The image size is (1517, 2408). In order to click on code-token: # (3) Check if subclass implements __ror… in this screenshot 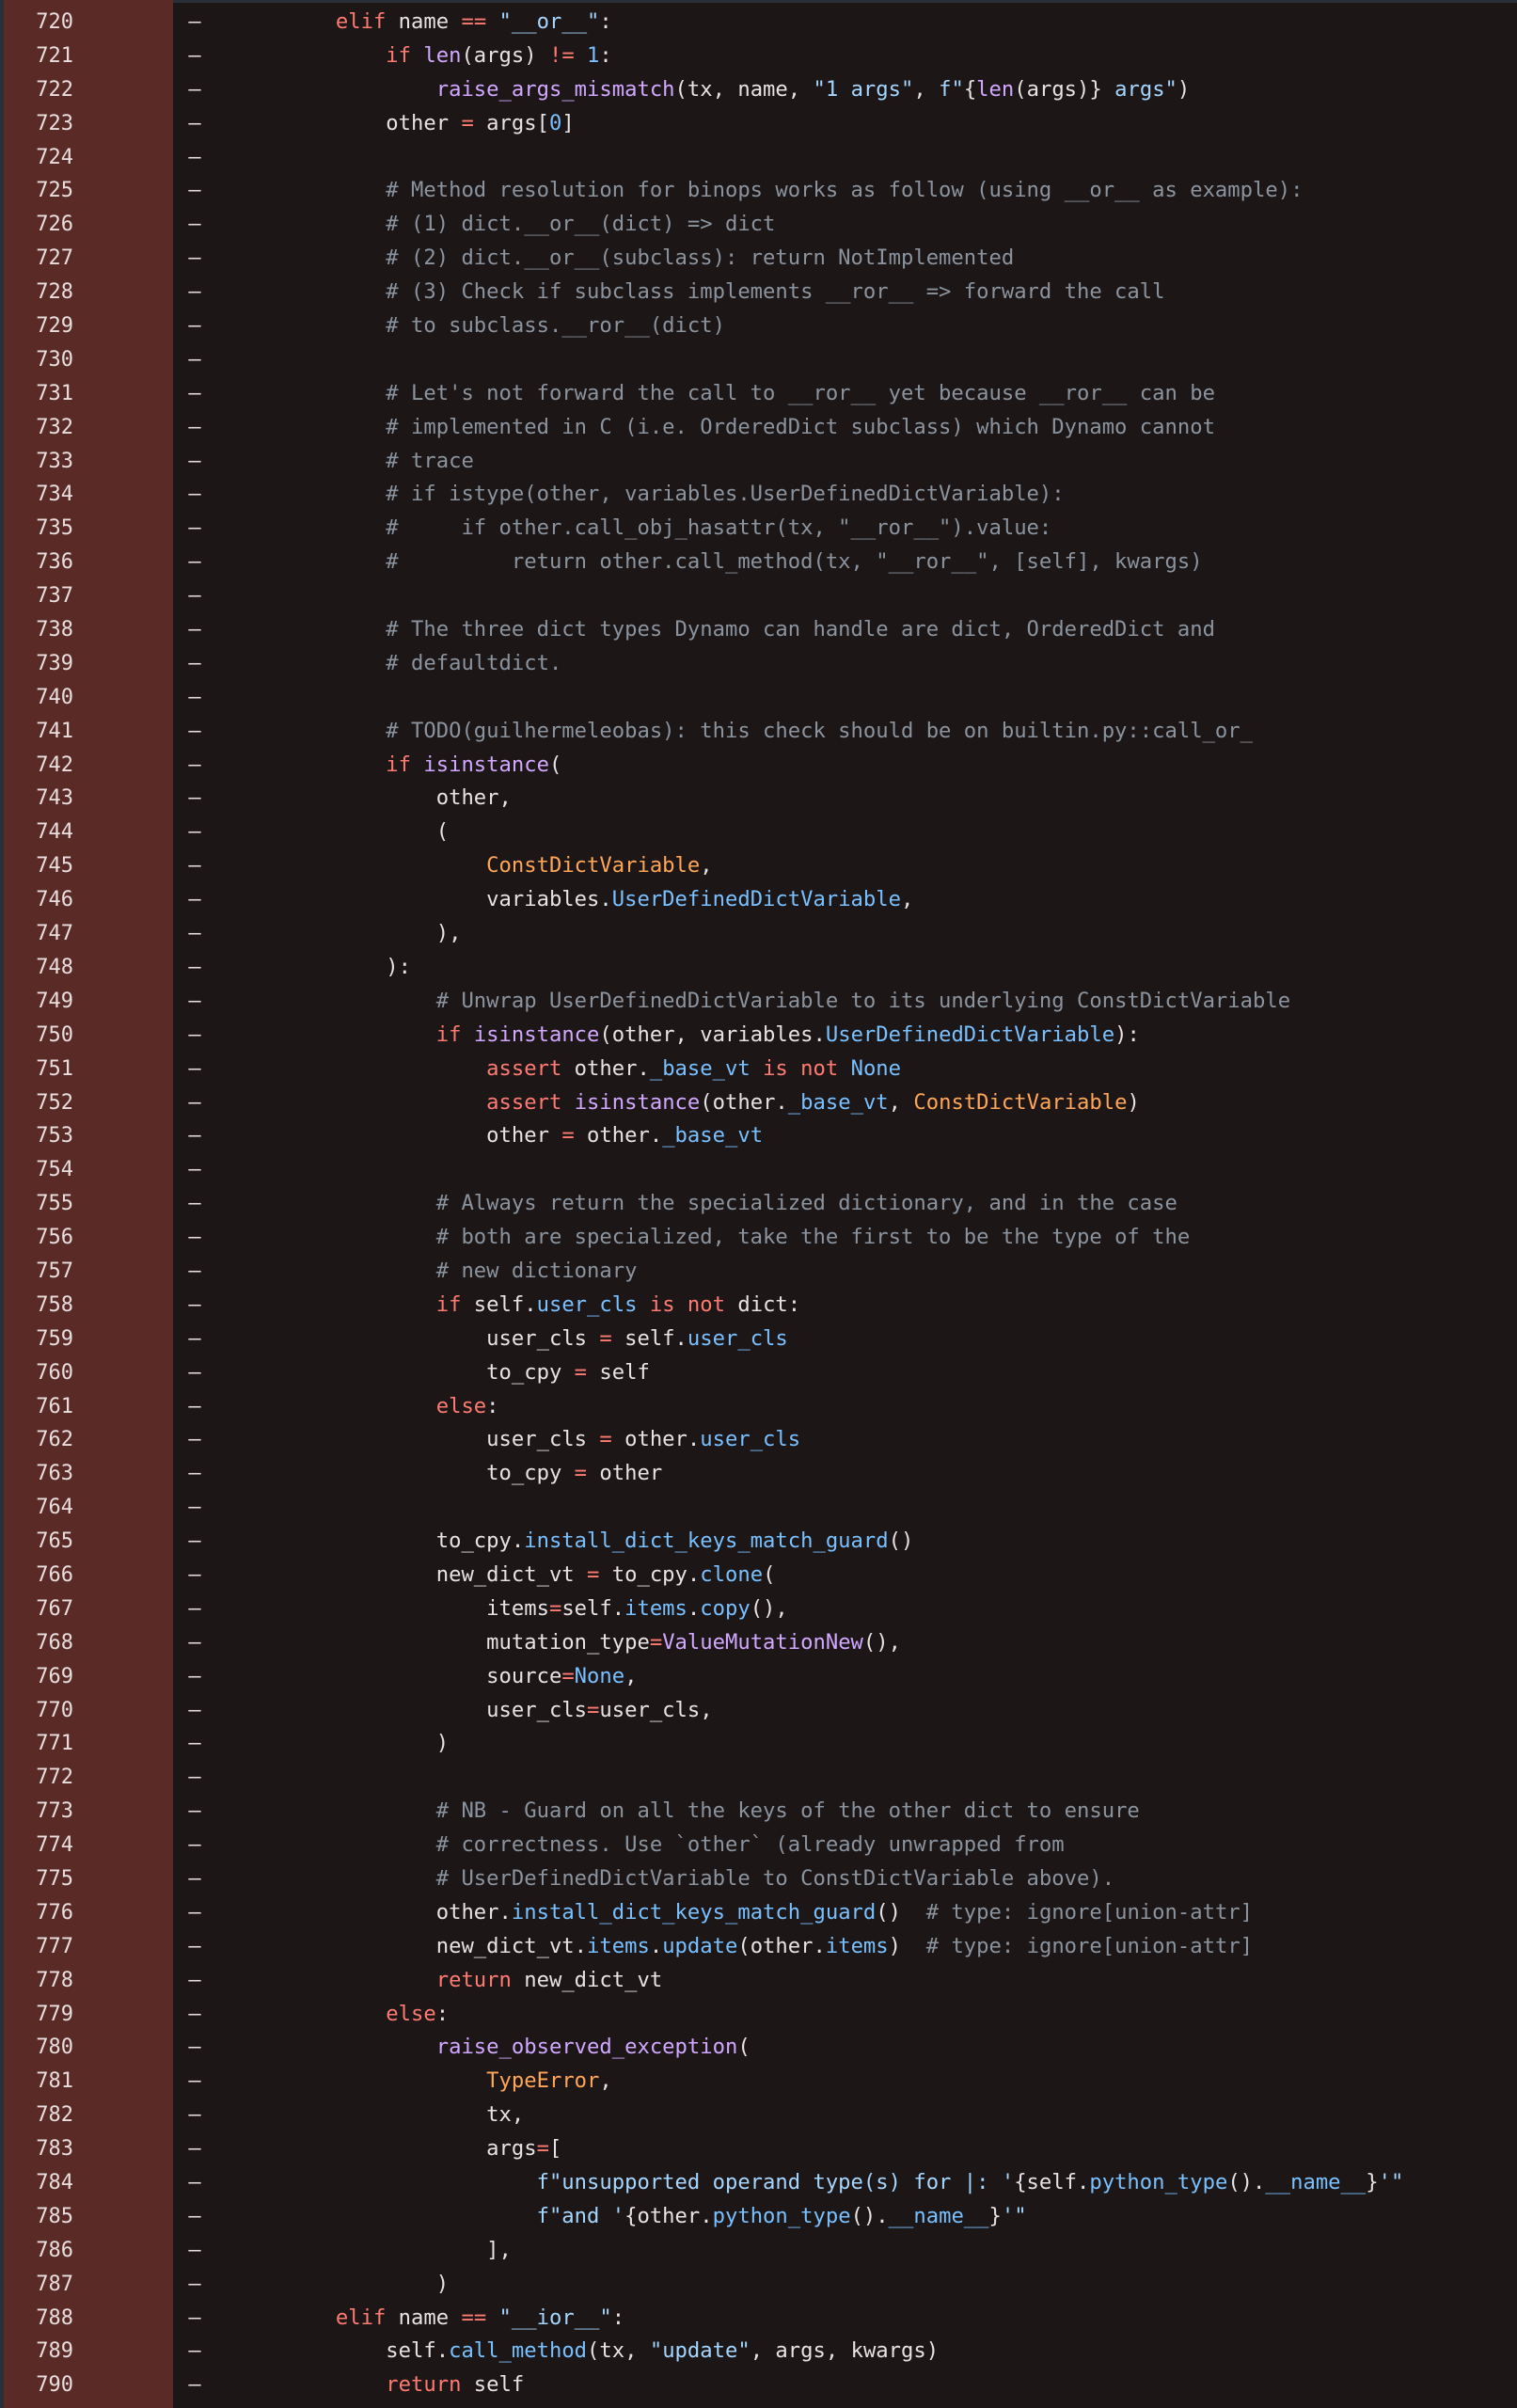, I will do `click(775, 292)`.